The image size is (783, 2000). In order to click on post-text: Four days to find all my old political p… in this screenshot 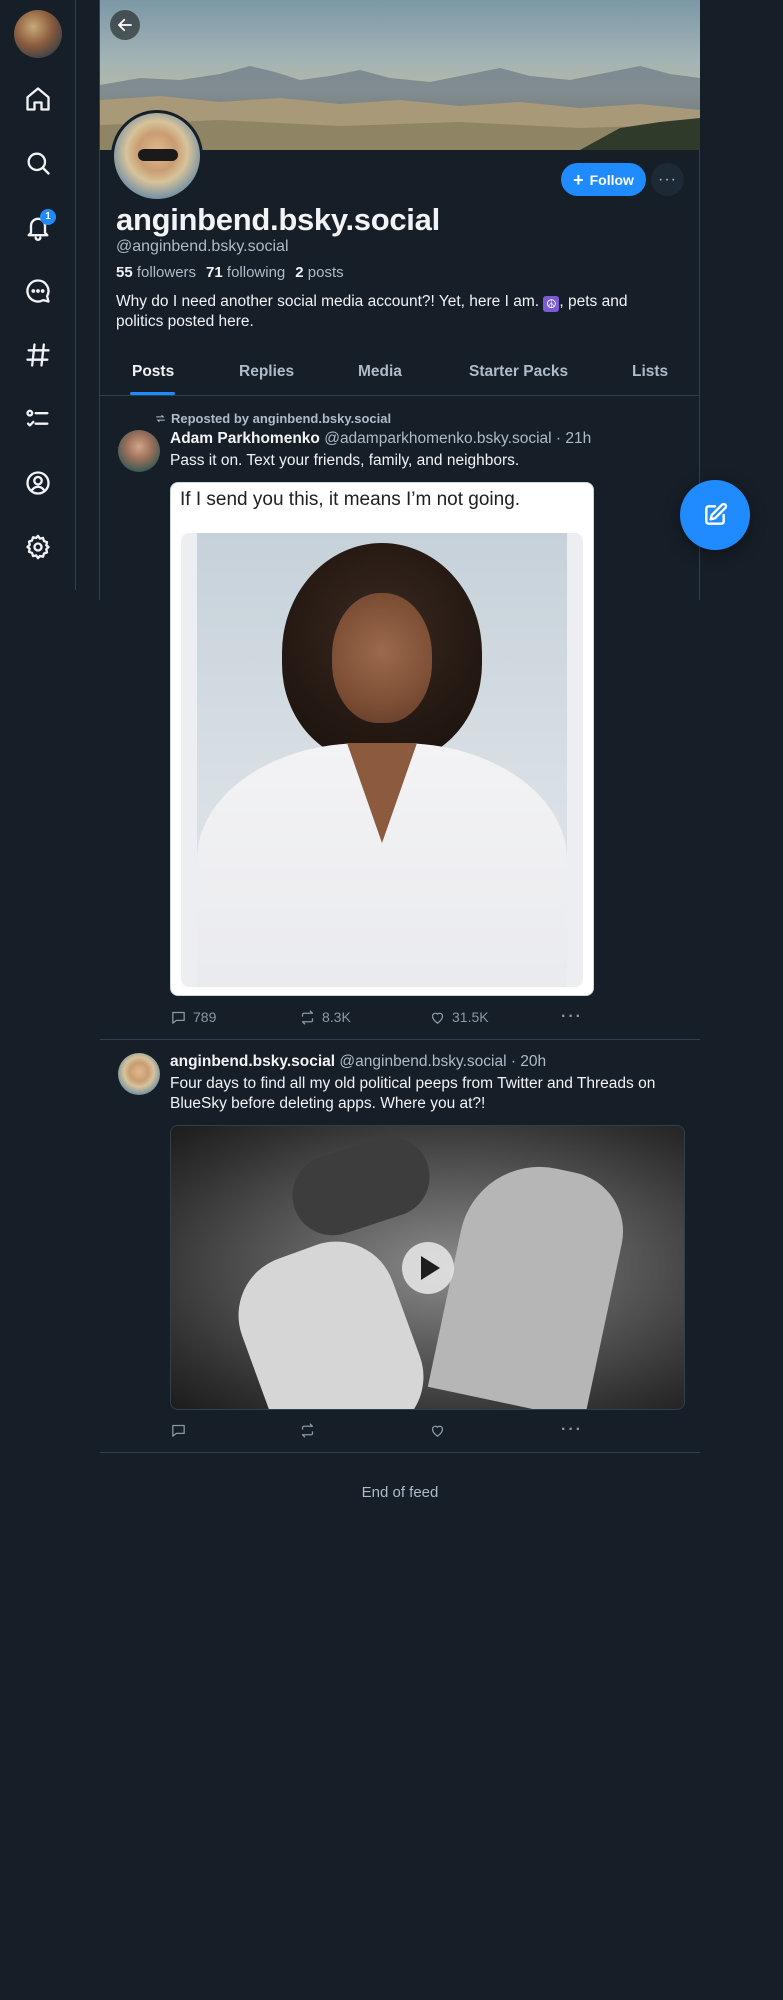, I will do `click(413, 1093)`.